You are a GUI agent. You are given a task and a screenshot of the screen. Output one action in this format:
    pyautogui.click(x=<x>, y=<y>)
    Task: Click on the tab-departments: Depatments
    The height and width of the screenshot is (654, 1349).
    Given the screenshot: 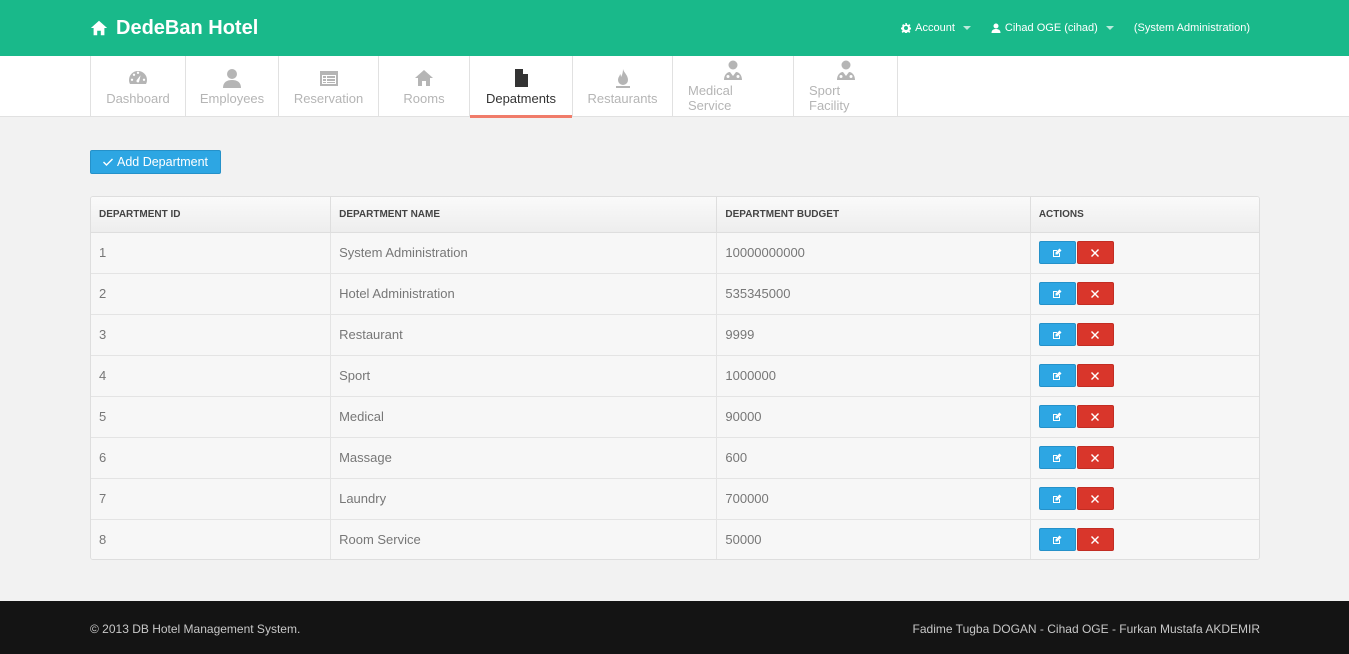 What is the action you would take?
    pyautogui.click(x=520, y=87)
    